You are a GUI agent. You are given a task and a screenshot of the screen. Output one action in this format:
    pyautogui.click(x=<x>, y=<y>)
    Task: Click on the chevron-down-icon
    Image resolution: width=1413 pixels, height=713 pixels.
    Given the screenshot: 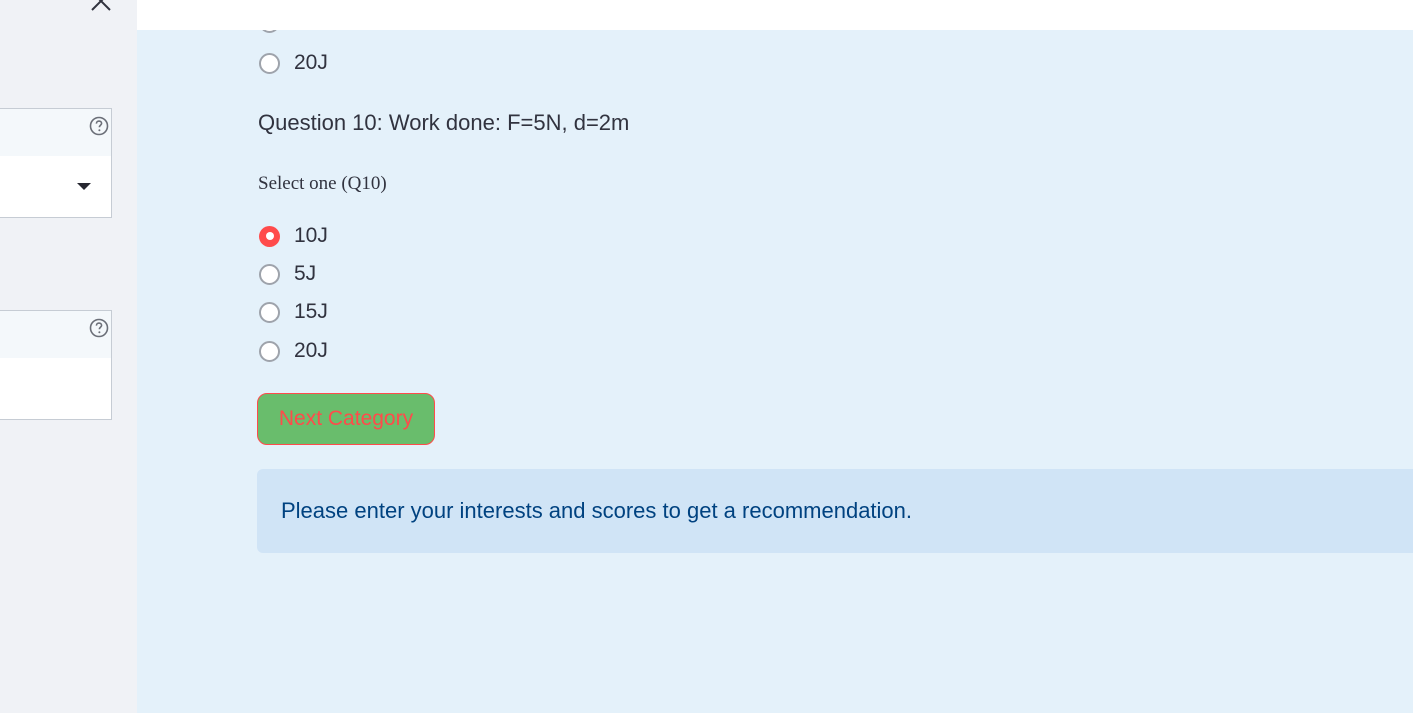 What is the action you would take?
    pyautogui.click(x=84, y=186)
    